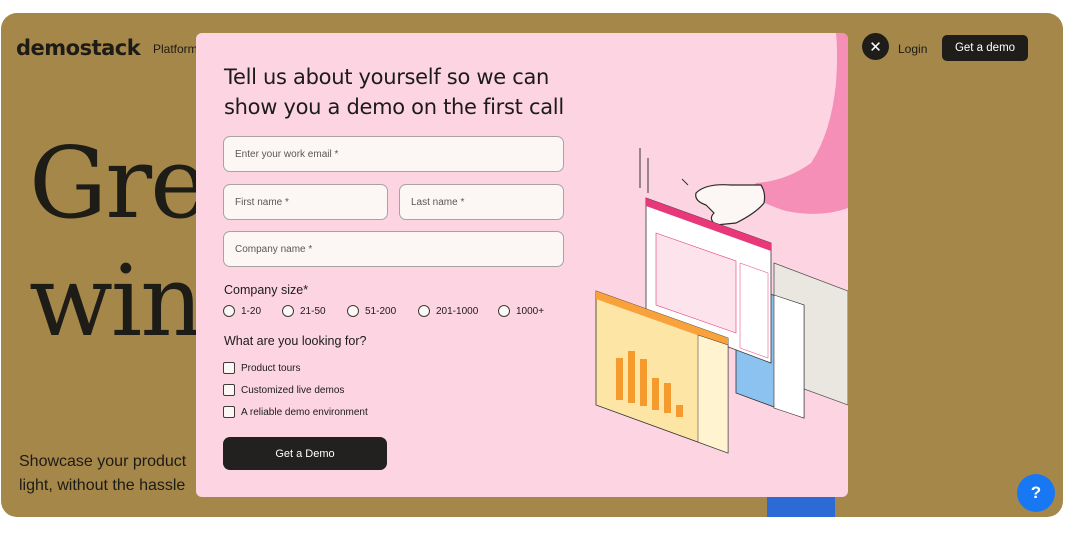 The width and height of the screenshot is (1066, 537). I want to click on close-icon: ✕, so click(875, 47).